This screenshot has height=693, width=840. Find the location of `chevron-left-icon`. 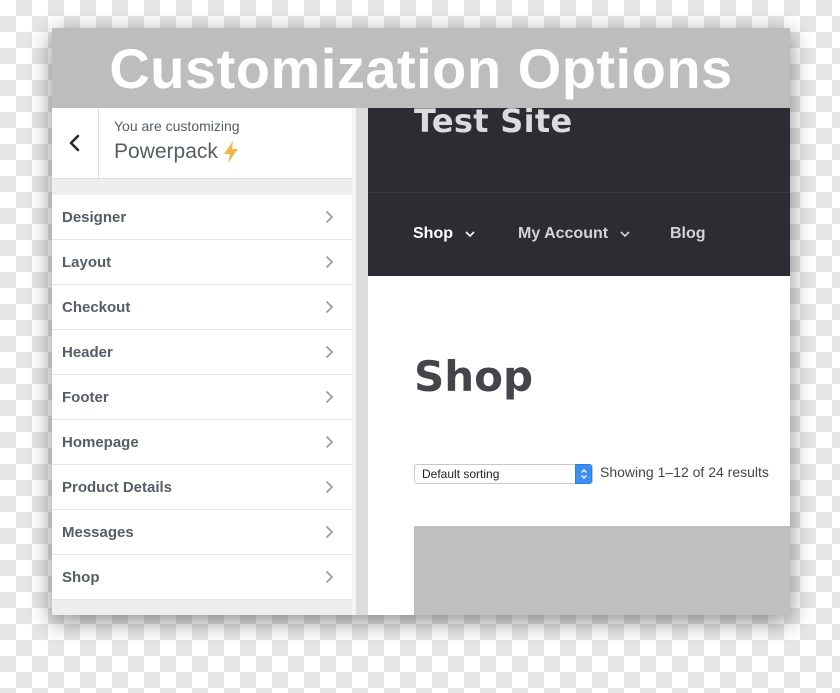

chevron-left-icon is located at coordinates (74, 143).